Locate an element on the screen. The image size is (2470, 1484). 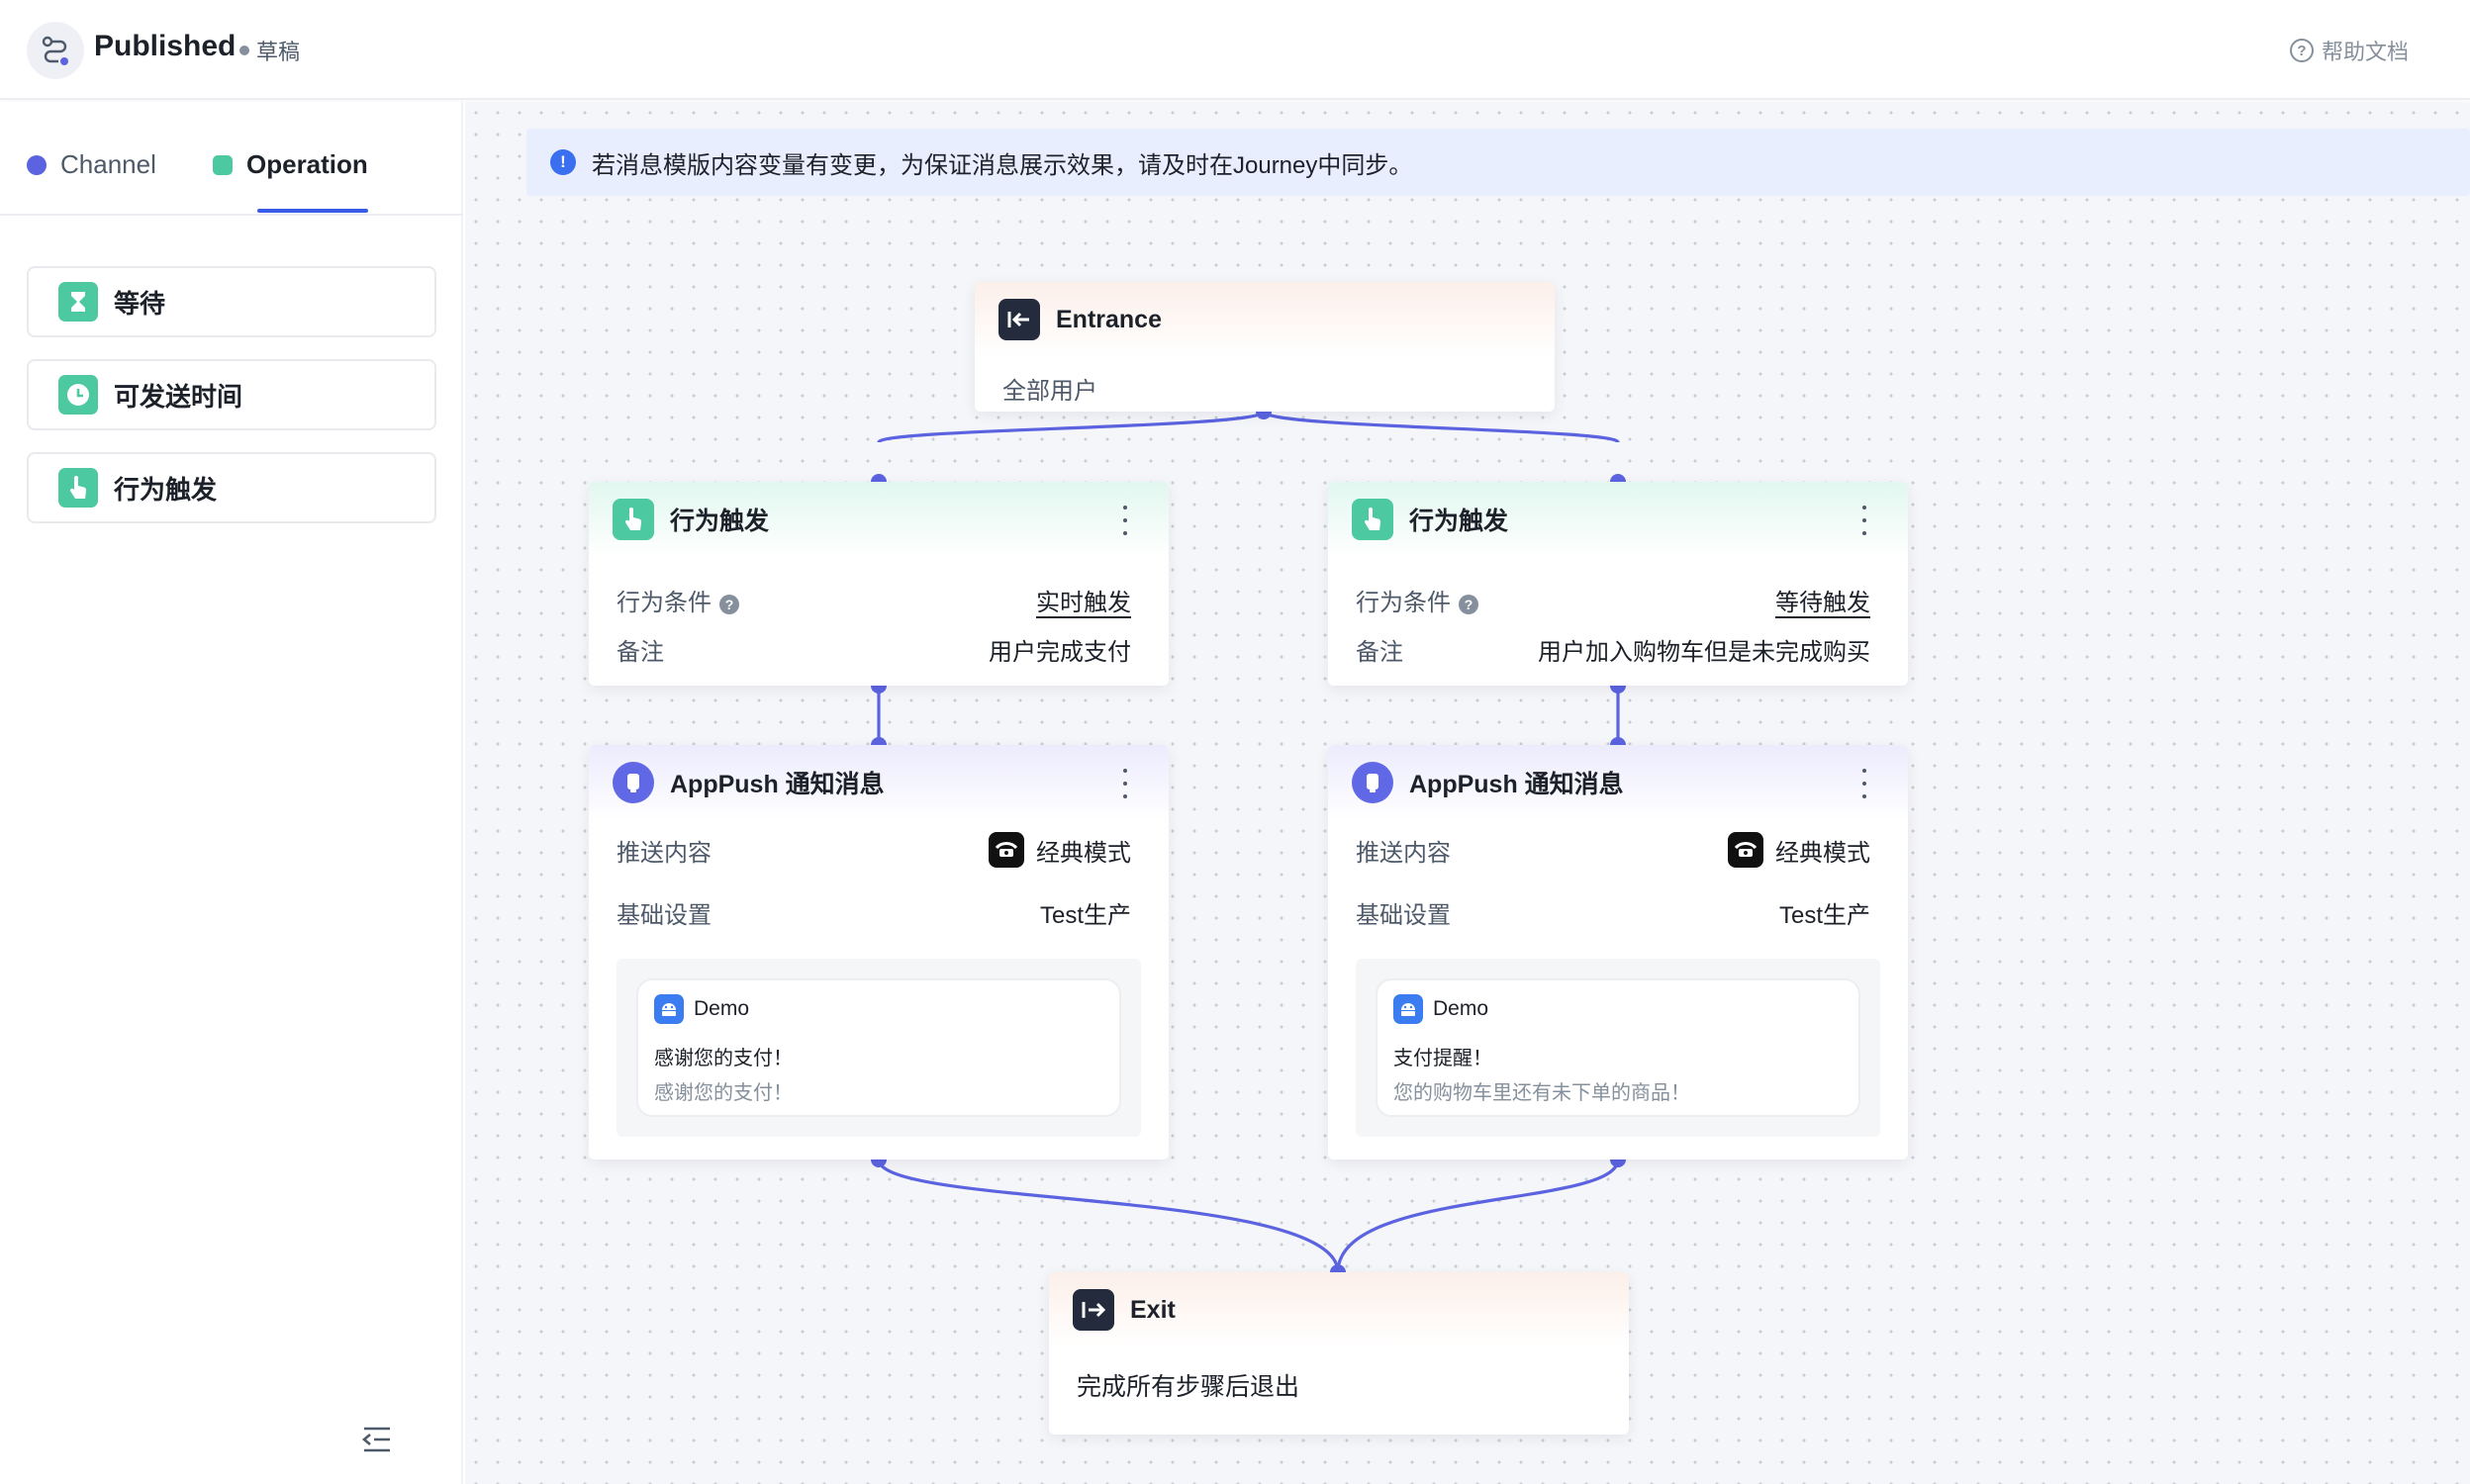
trigger-2-condition-row: 行为条件? 等待触发 is located at coordinates (1613, 600).